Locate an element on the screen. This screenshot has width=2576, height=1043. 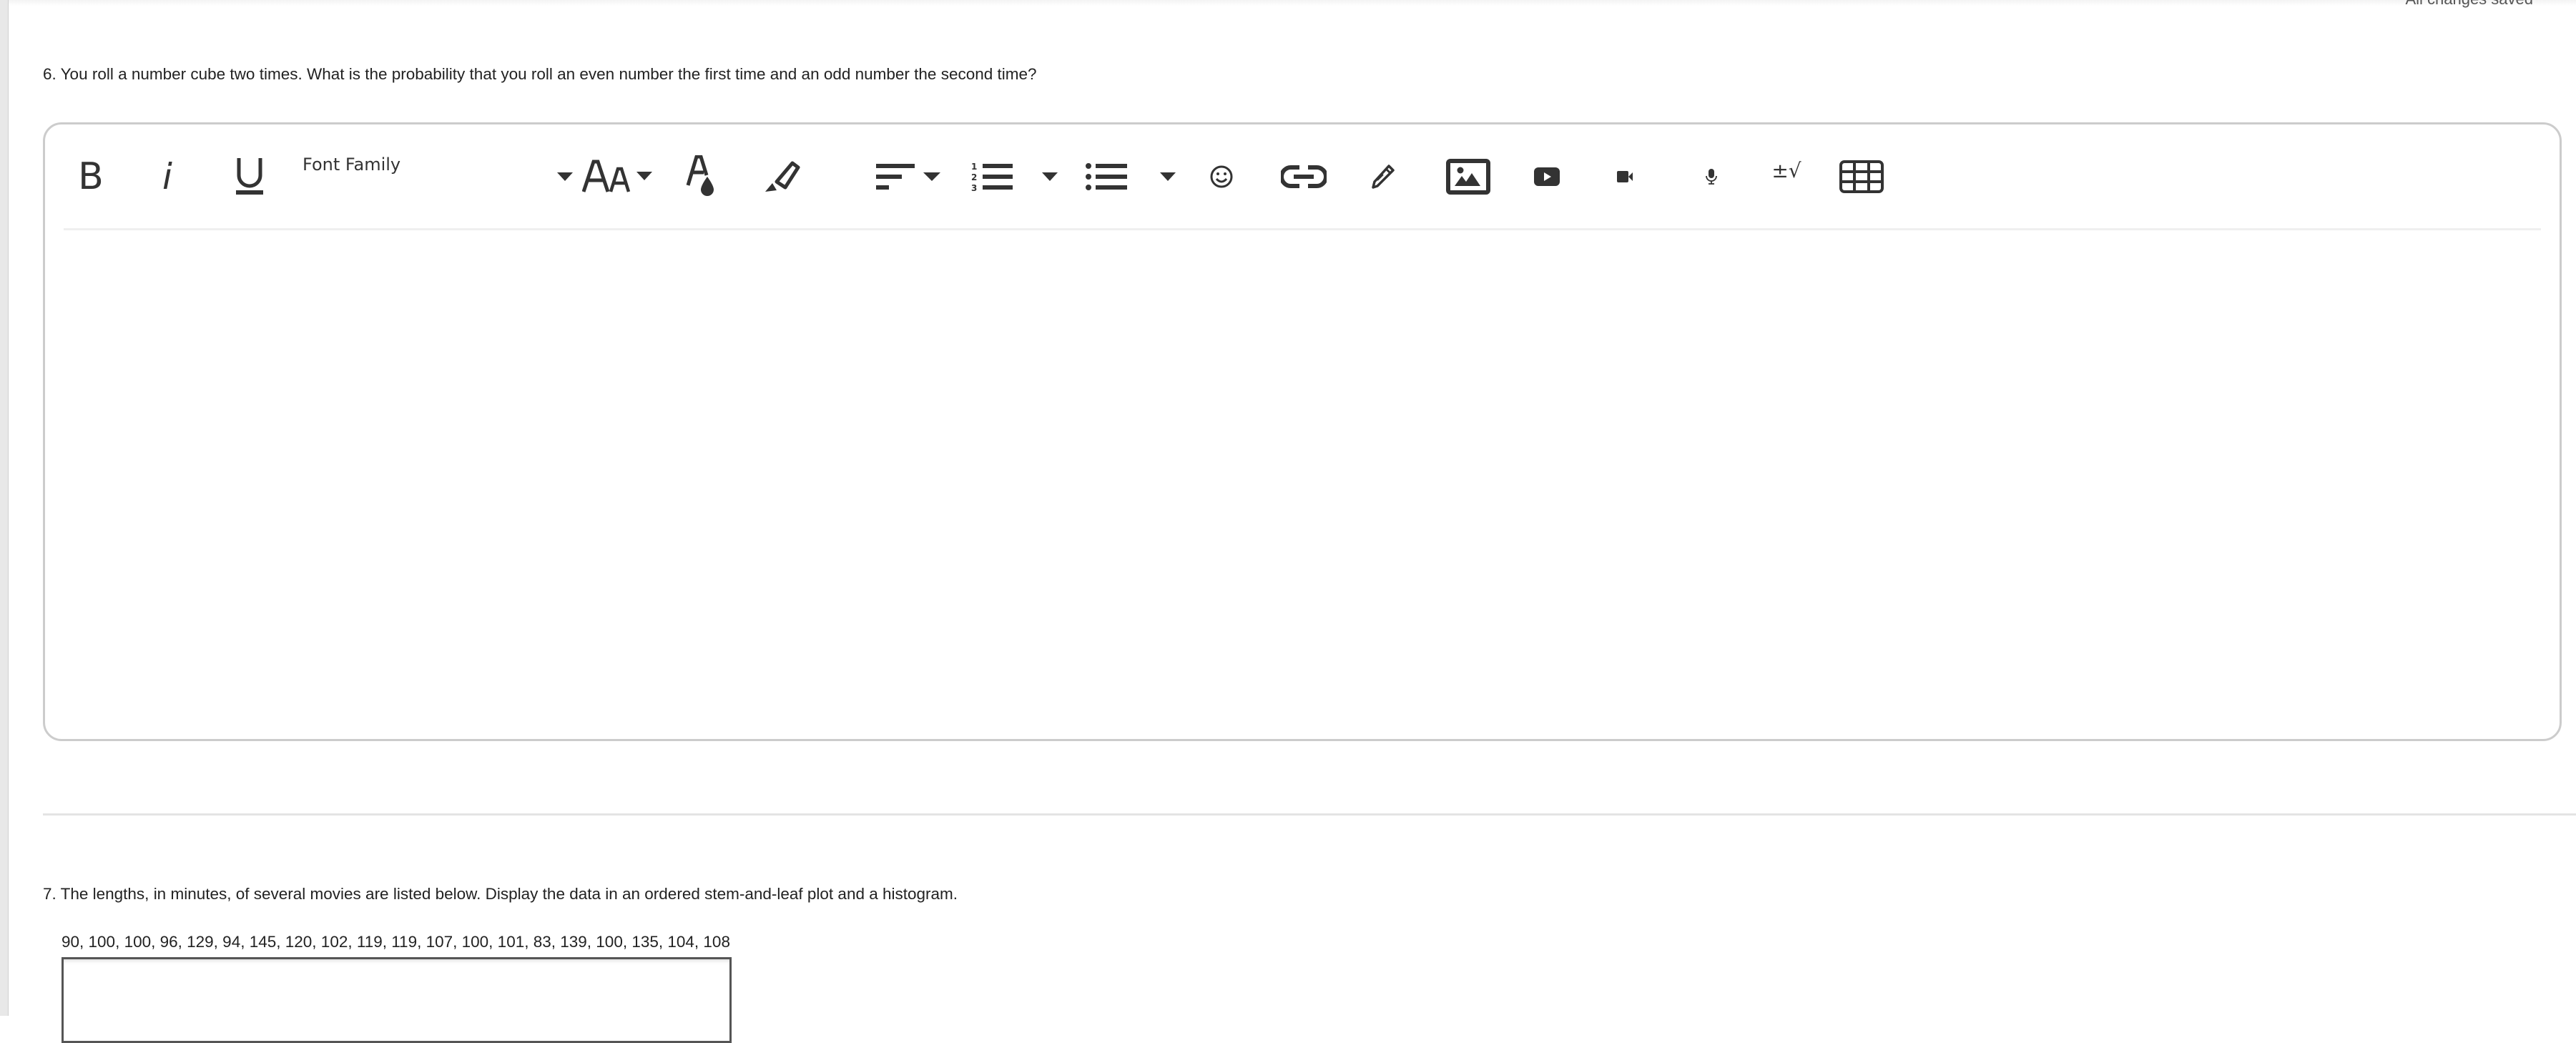
math-equation-button: ±√ is located at coordinates (1786, 171).